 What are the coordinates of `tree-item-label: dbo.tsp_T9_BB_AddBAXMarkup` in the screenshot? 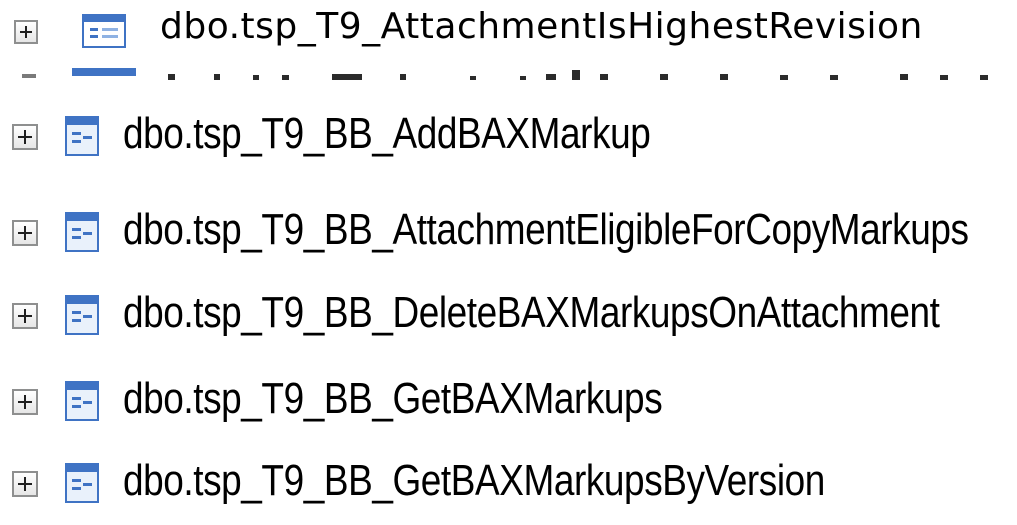 It's located at (387, 133).